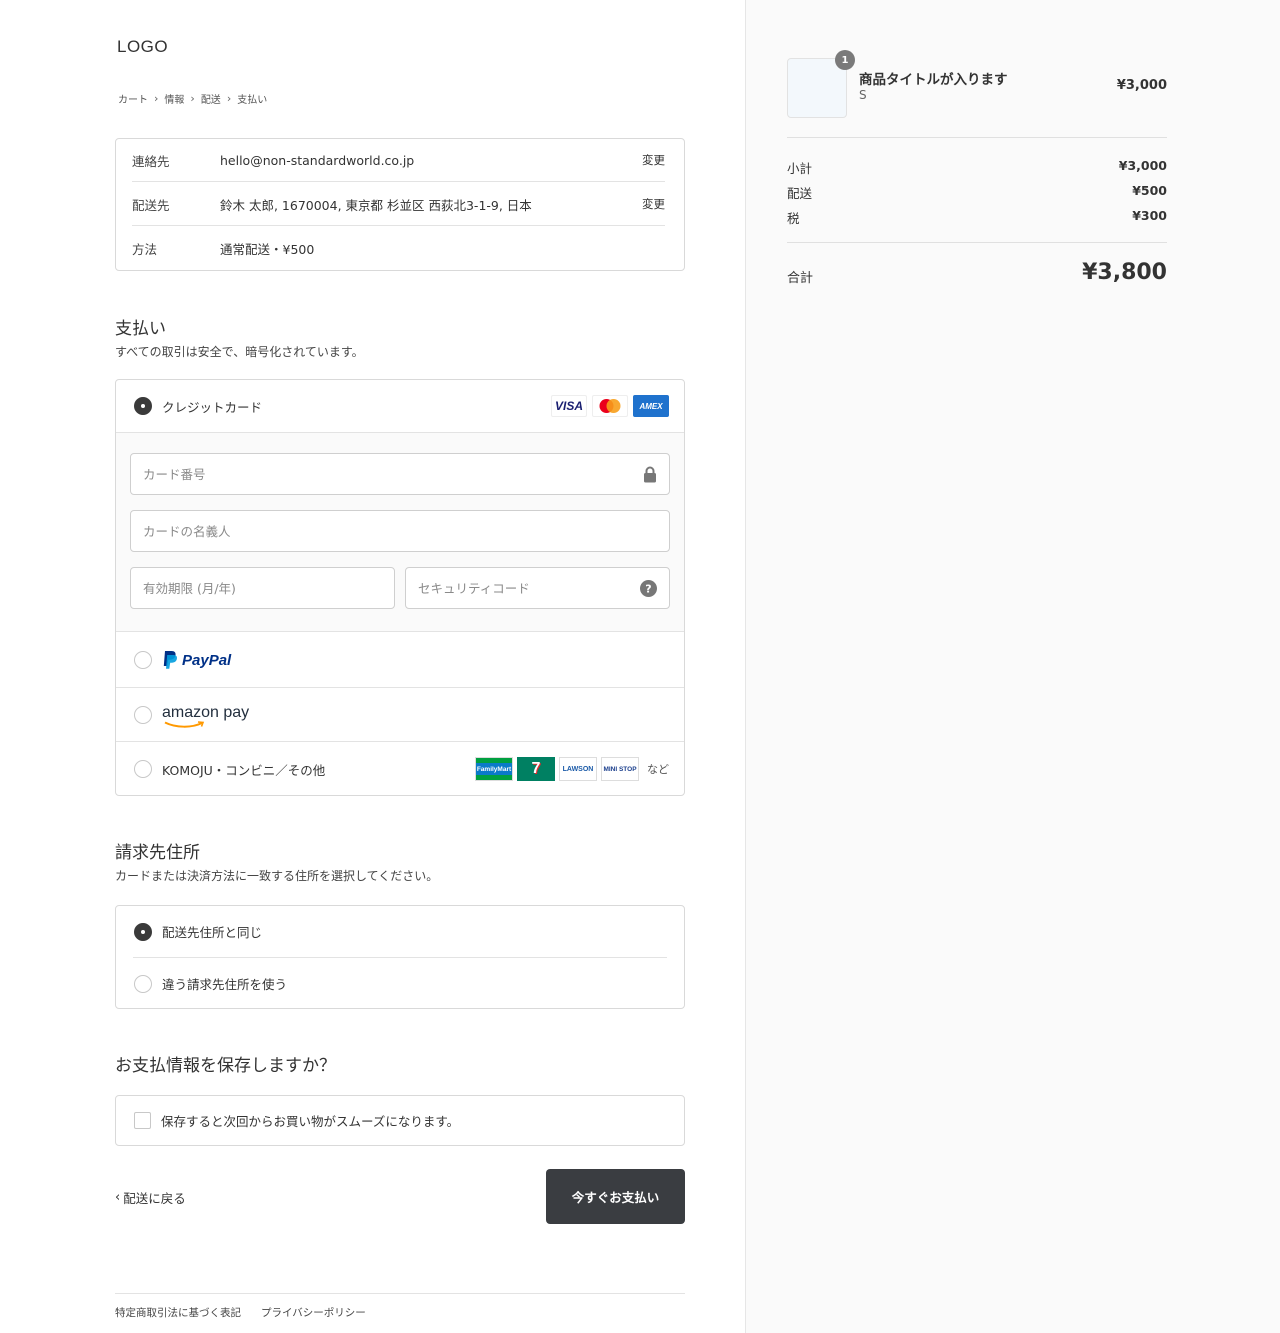 This screenshot has height=1333, width=1280. I want to click on footer-link-privacy: プライバシーポリシー, so click(313, 1312).